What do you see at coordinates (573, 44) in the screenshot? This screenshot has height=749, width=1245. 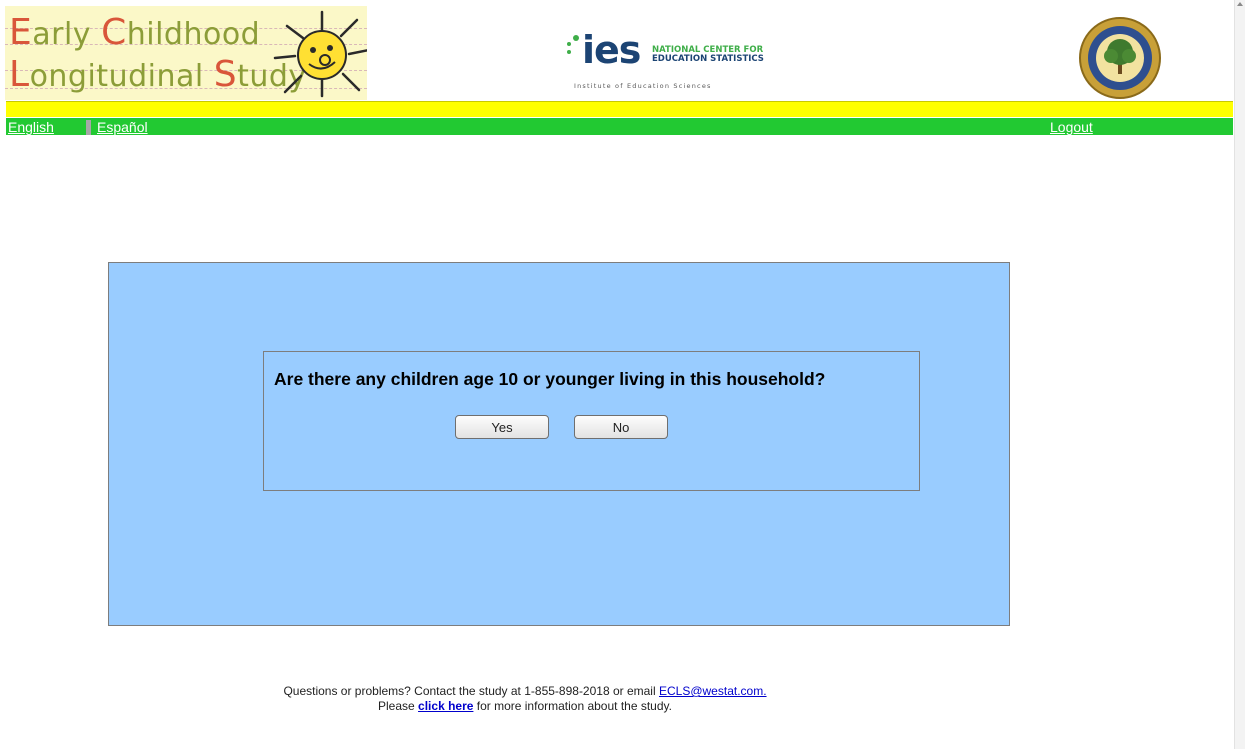 I see `ies-dots-icon` at bounding box center [573, 44].